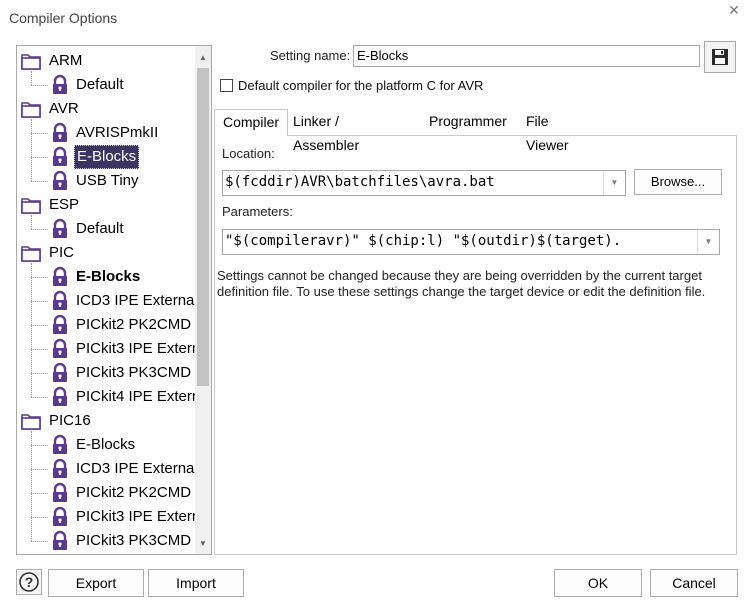  I want to click on tree-folder-esp: ESP, so click(107, 205).